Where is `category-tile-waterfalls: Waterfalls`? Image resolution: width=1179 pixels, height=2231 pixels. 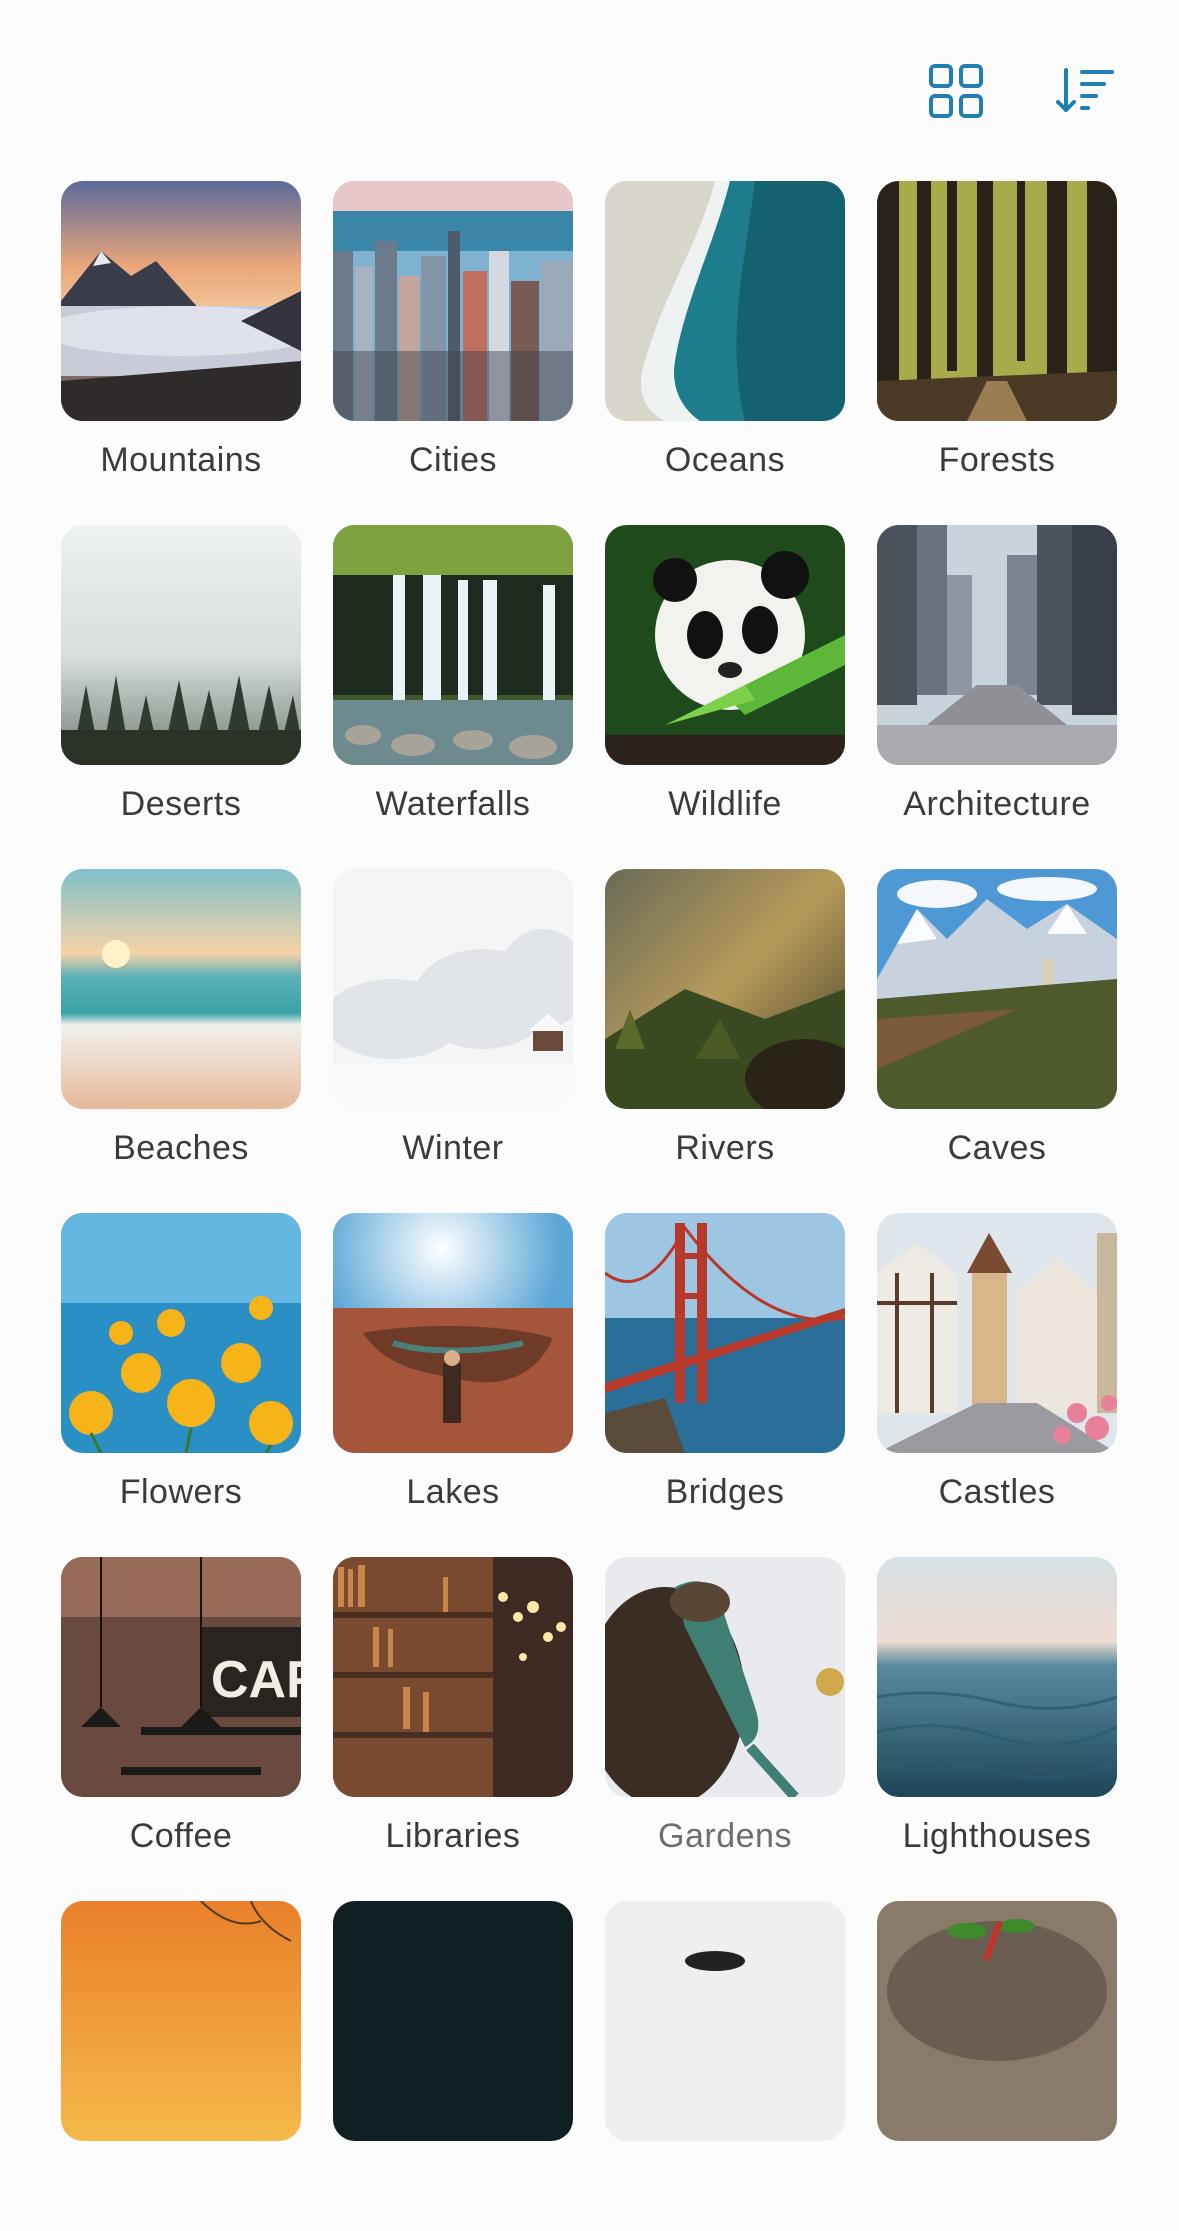
category-tile-waterfalls: Waterfalls is located at coordinates (453, 690).